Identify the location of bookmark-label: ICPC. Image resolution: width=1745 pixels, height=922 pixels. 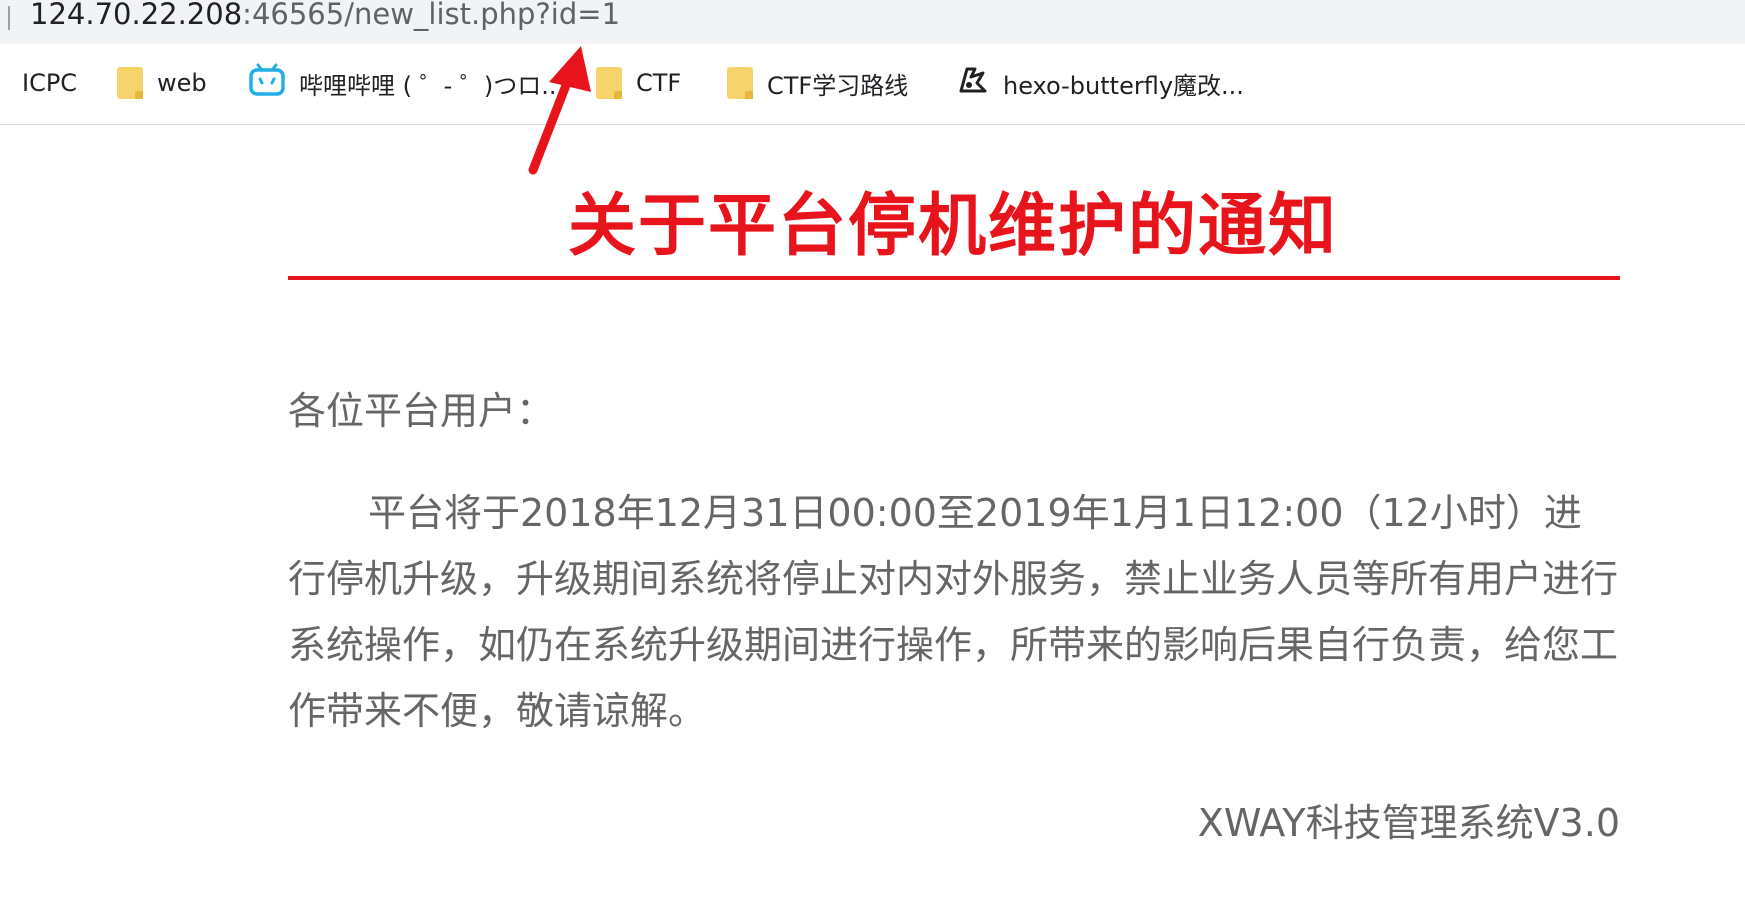
(50, 83).